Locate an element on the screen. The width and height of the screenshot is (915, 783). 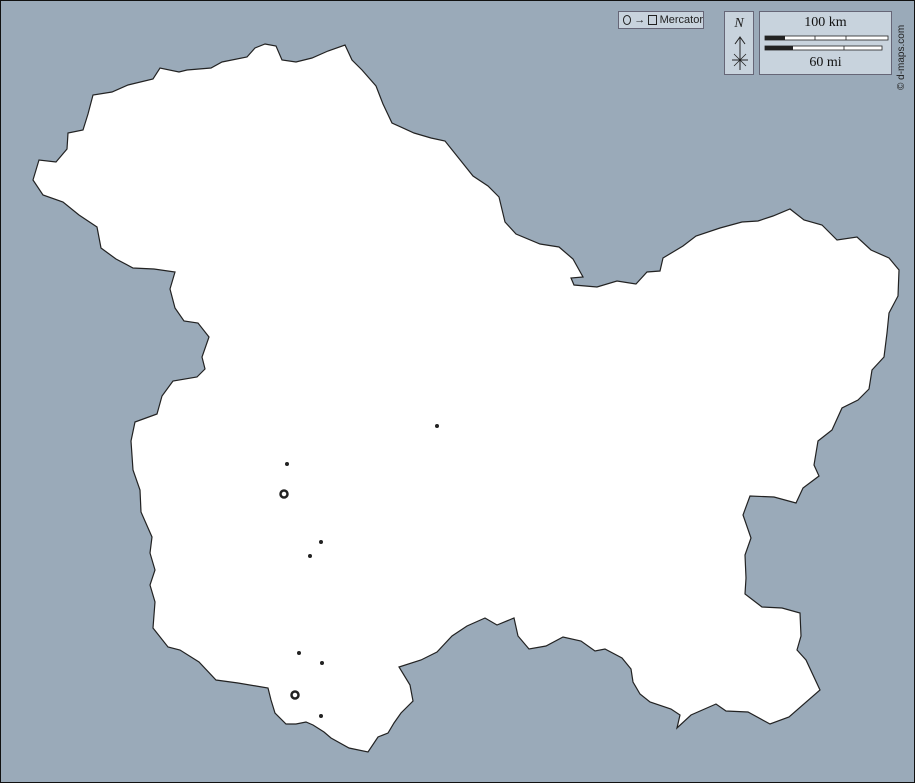
scale-mi-label: 60 mi is located at coordinates (825, 62).